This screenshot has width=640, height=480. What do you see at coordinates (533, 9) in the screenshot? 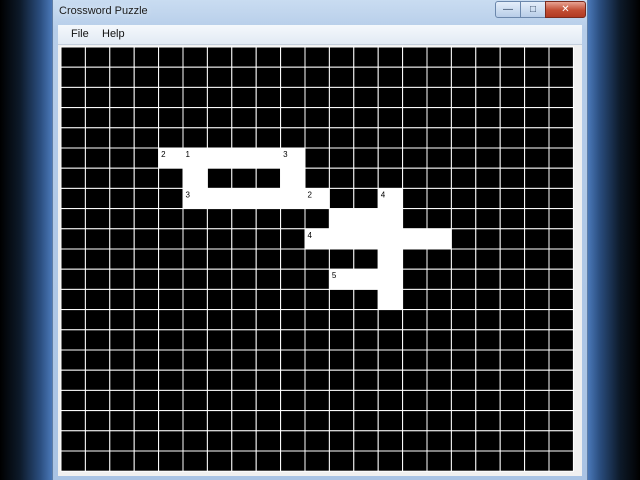
I see `maximize-button: □` at bounding box center [533, 9].